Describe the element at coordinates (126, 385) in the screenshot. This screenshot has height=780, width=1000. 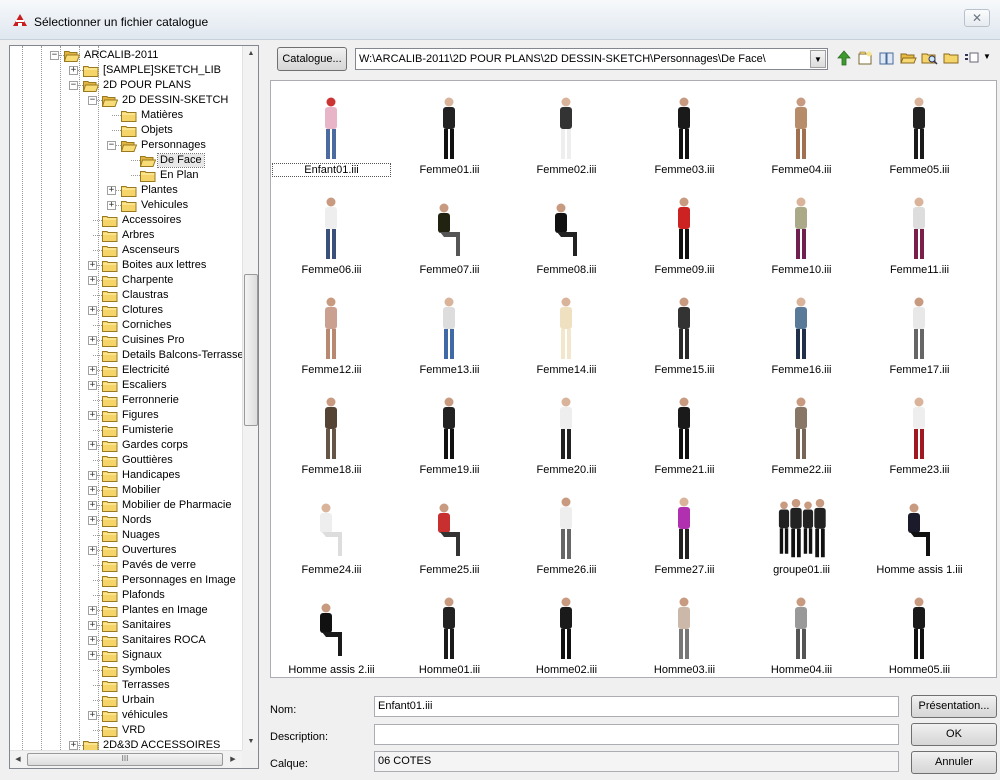
I see `tree-item: + Escaliers` at that location.